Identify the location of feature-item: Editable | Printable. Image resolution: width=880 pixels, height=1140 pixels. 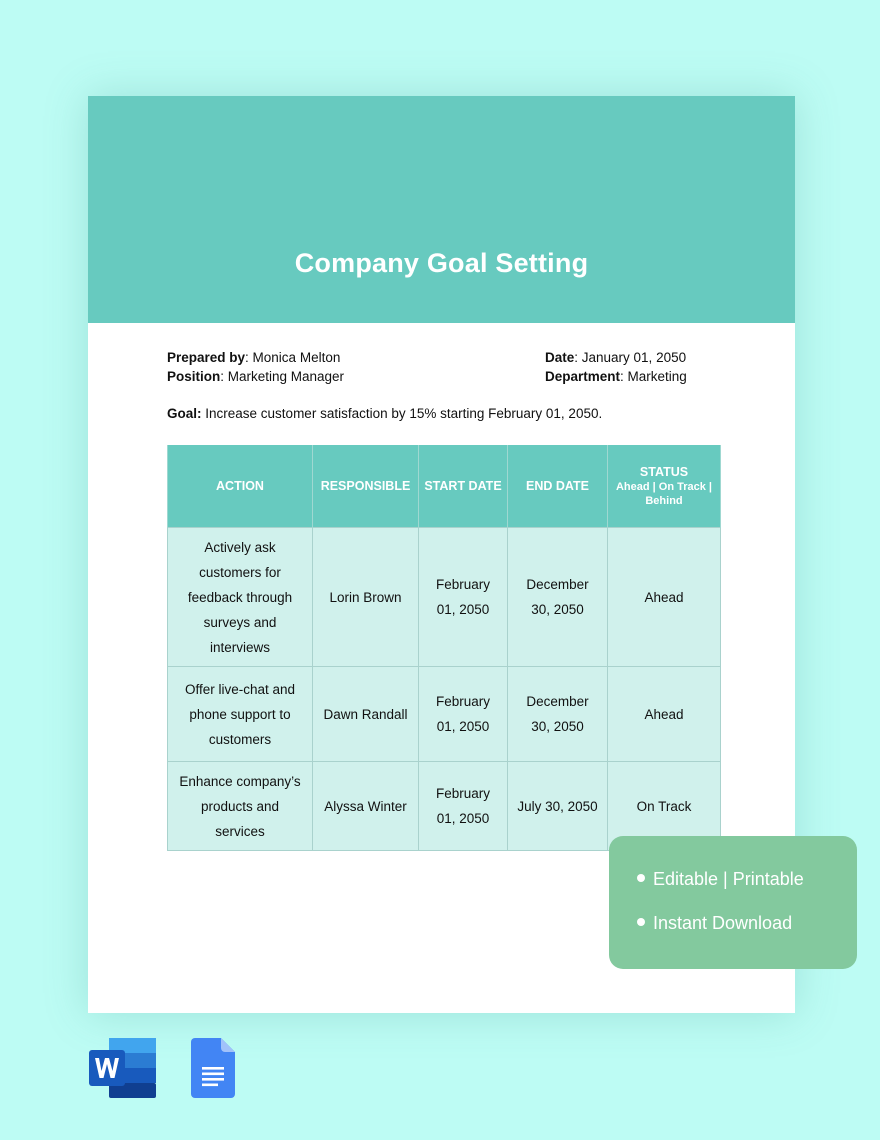
(720, 879).